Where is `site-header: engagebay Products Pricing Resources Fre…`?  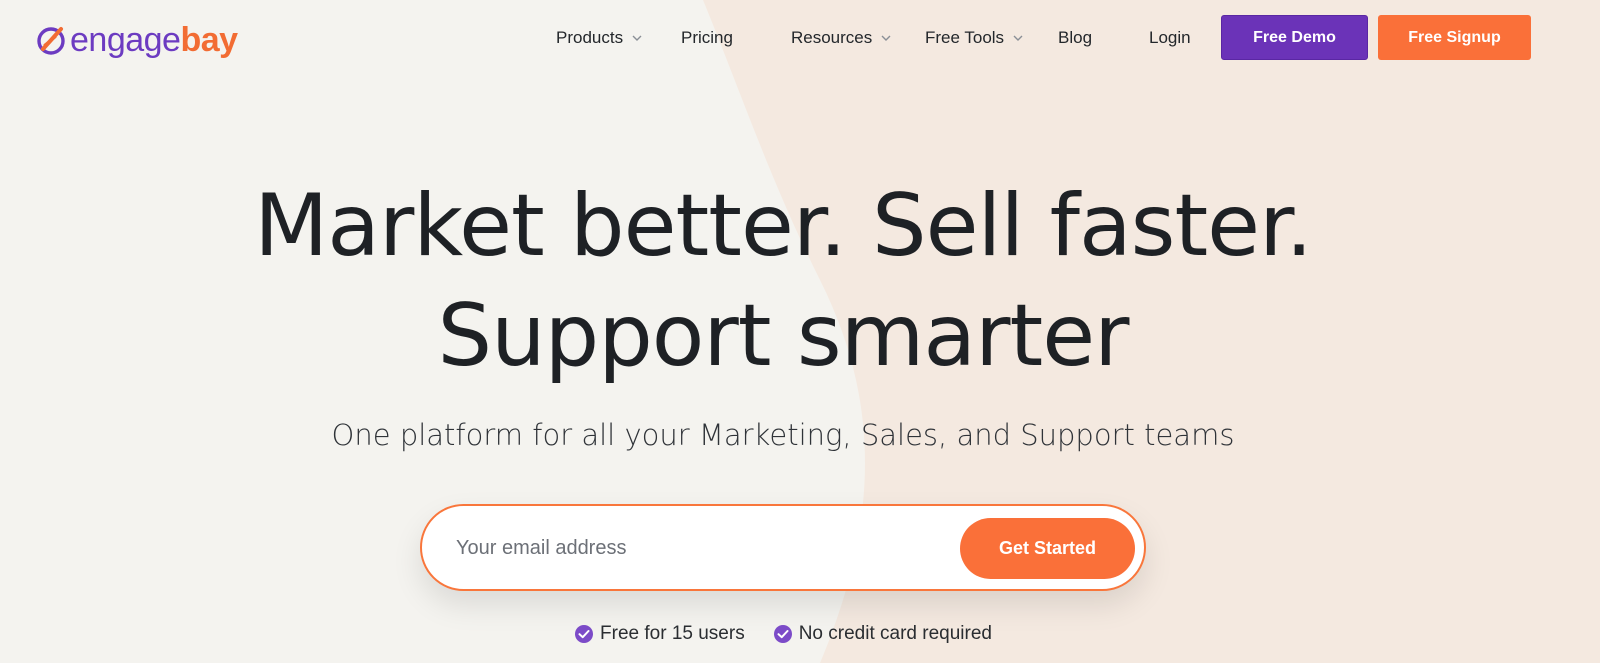 site-header: engagebay Products Pricing Resources Fre… is located at coordinates (800, 38).